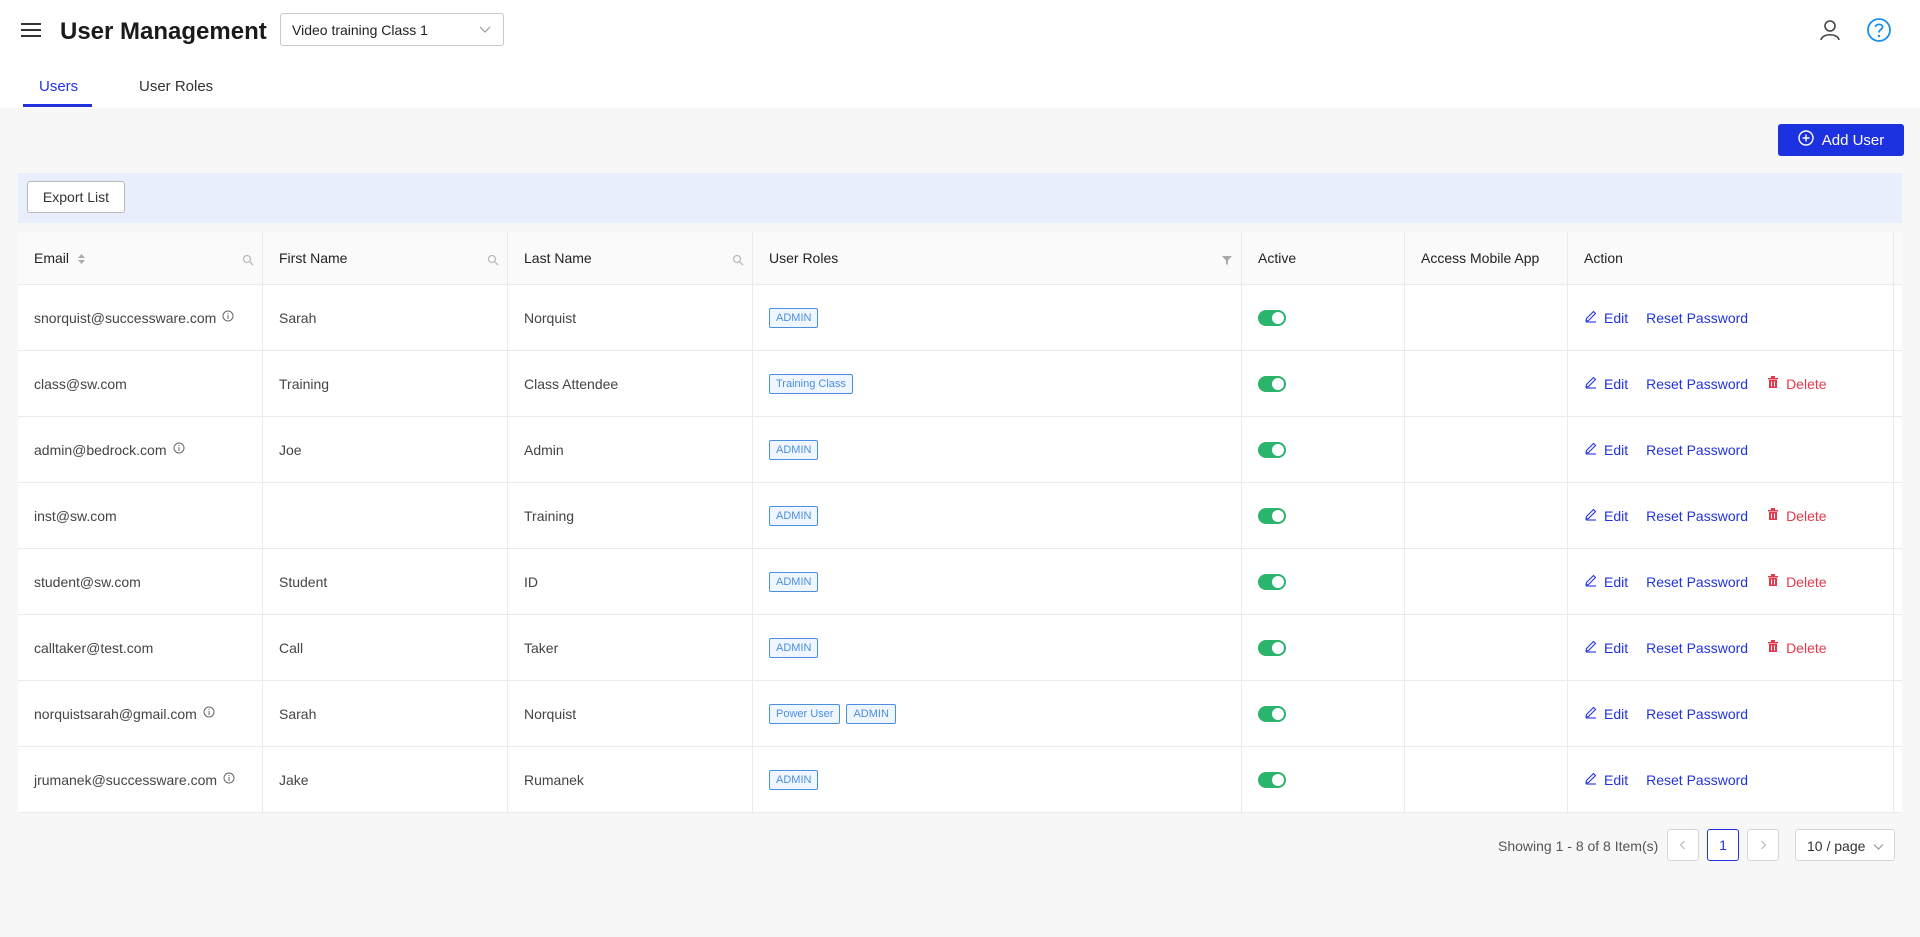  Describe the element at coordinates (558, 258) in the screenshot. I see `column-header-label: Last Name` at that location.